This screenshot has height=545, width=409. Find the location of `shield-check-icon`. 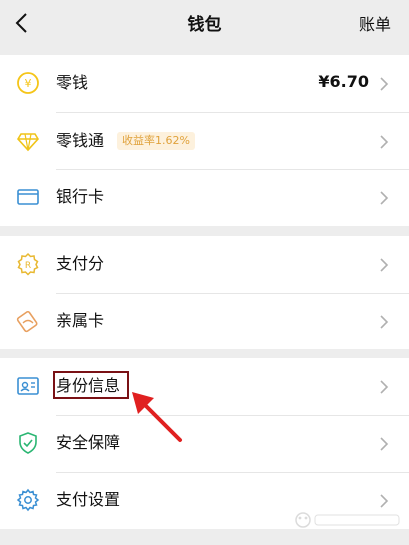

shield-check-icon is located at coordinates (28, 443).